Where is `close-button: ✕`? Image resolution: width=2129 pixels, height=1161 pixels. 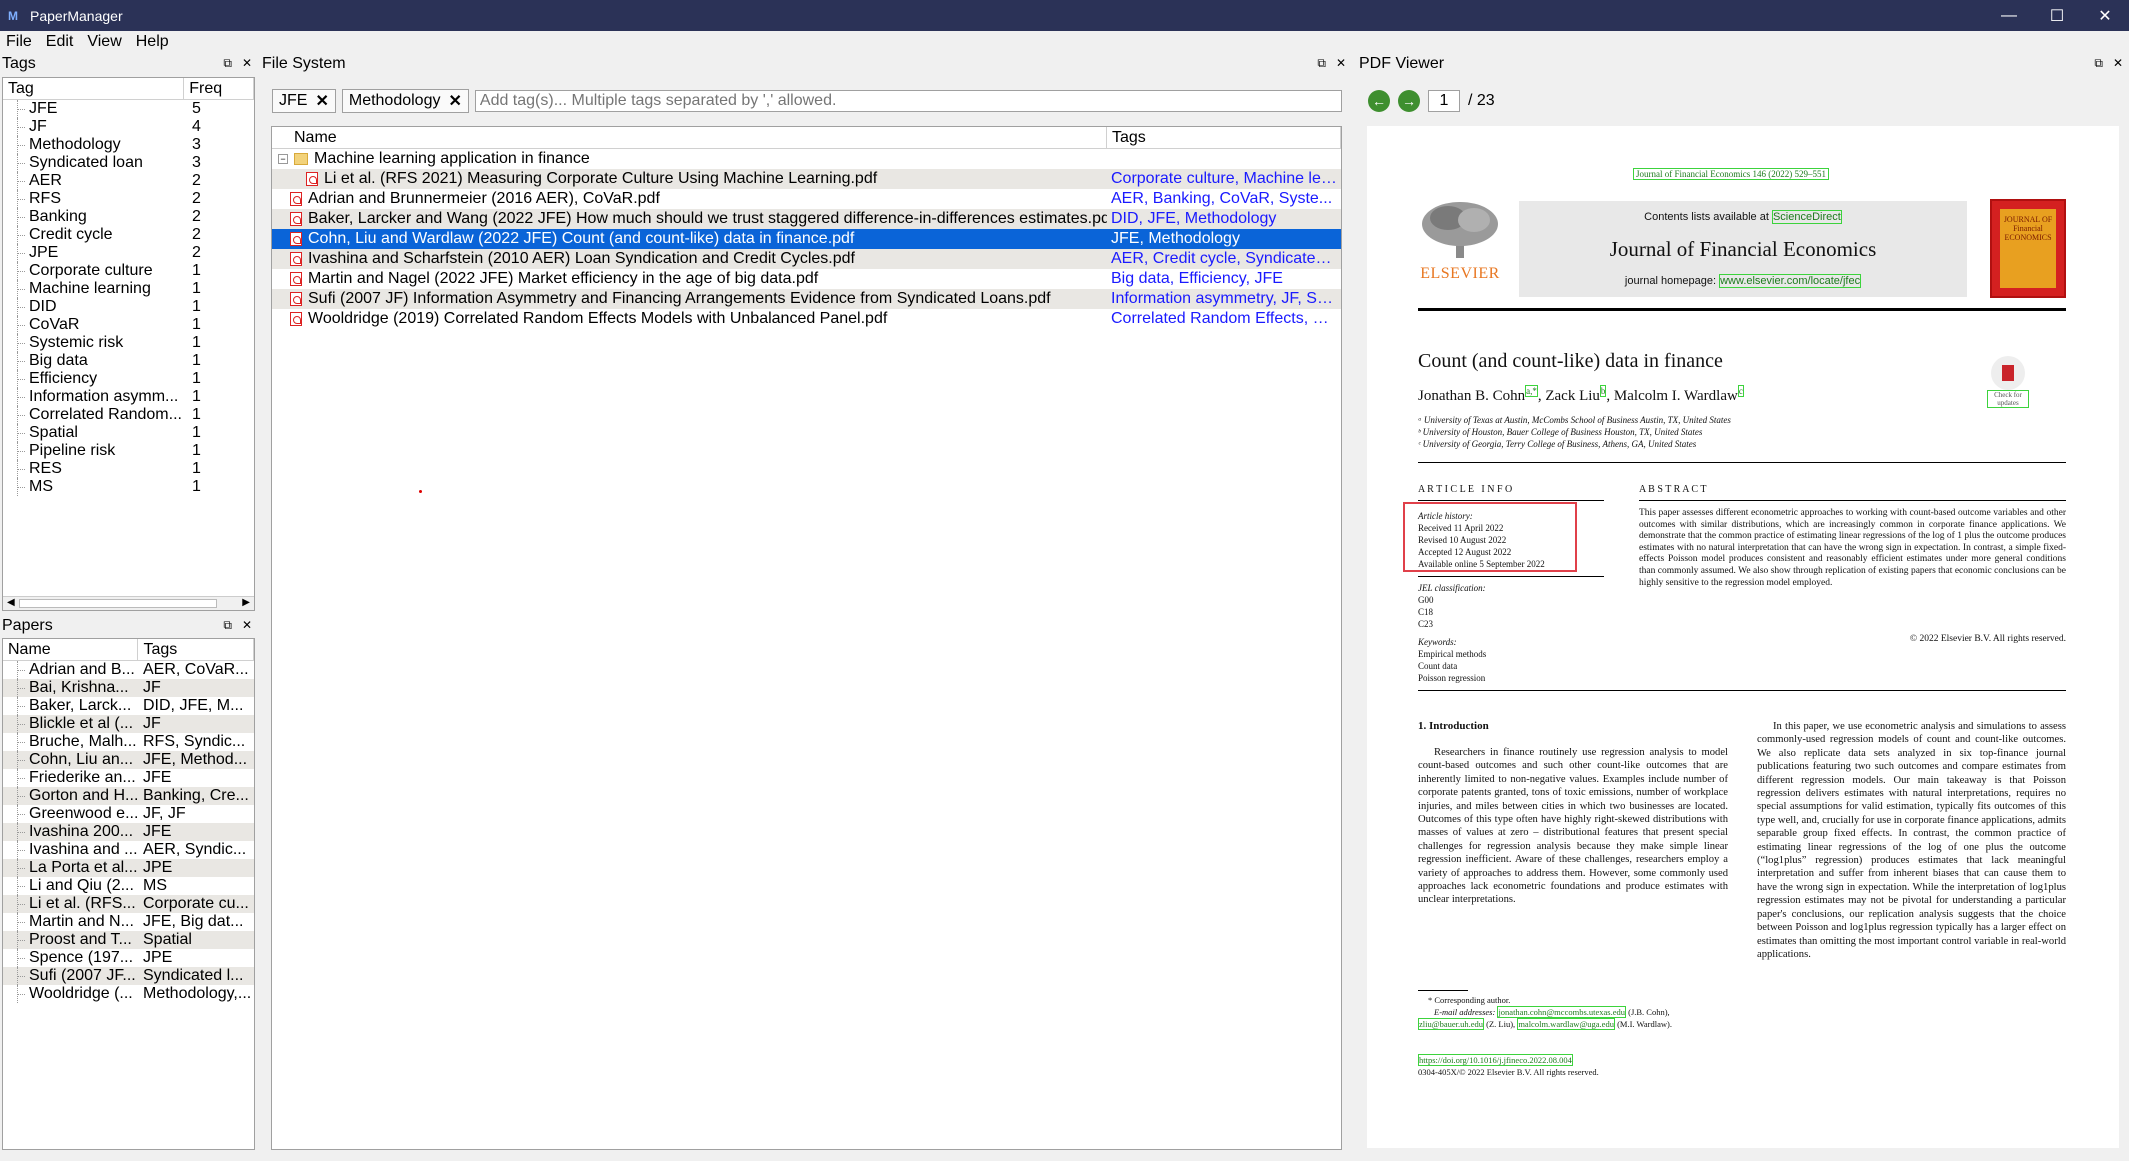 close-button: ✕ is located at coordinates (2105, 15).